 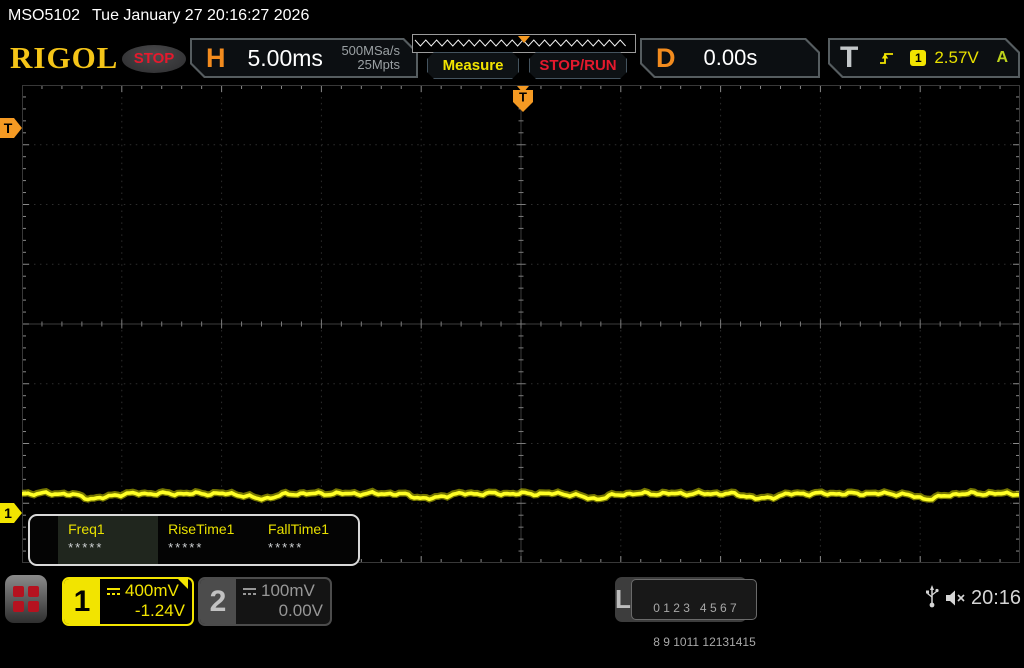 What do you see at coordinates (288, 590) in the screenshot?
I see `channel2-scale: 100mV` at bounding box center [288, 590].